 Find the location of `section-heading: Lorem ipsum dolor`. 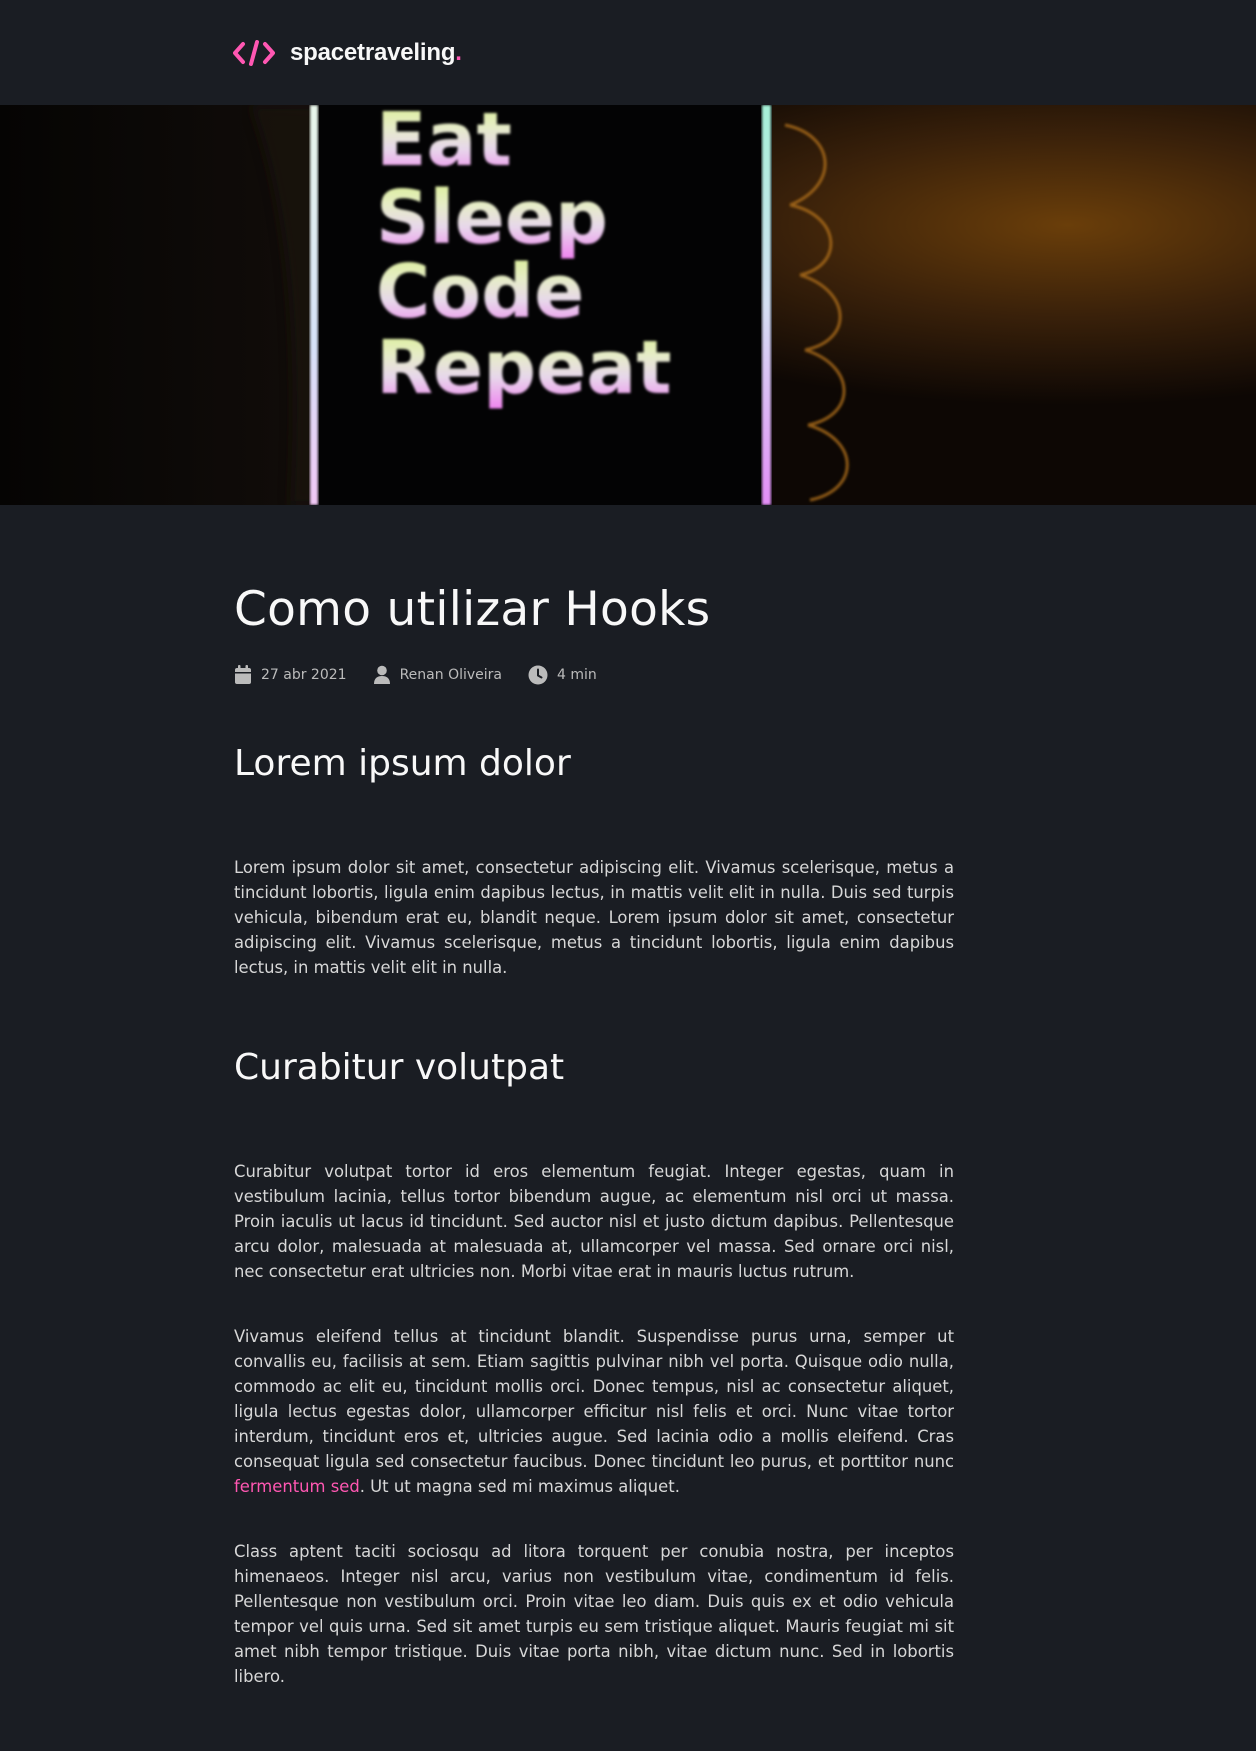

section-heading: Lorem ipsum dolor is located at coordinates (402, 764).